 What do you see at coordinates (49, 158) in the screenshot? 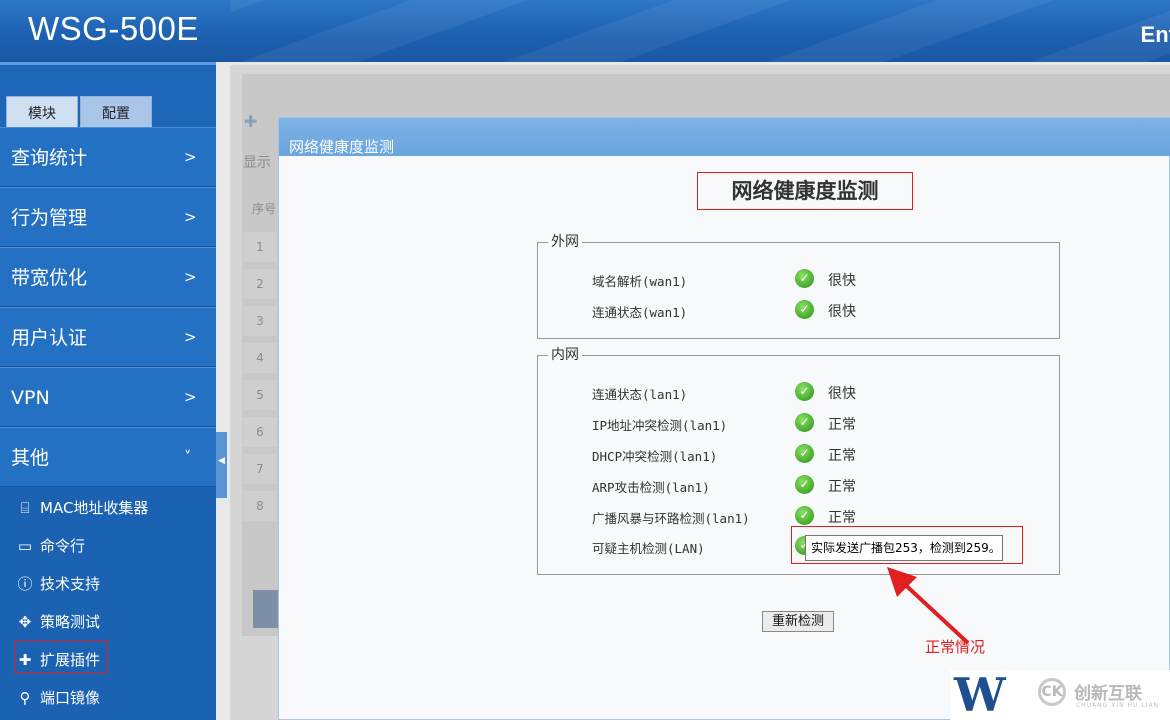
I see `menu-label: 查询统计` at bounding box center [49, 158].